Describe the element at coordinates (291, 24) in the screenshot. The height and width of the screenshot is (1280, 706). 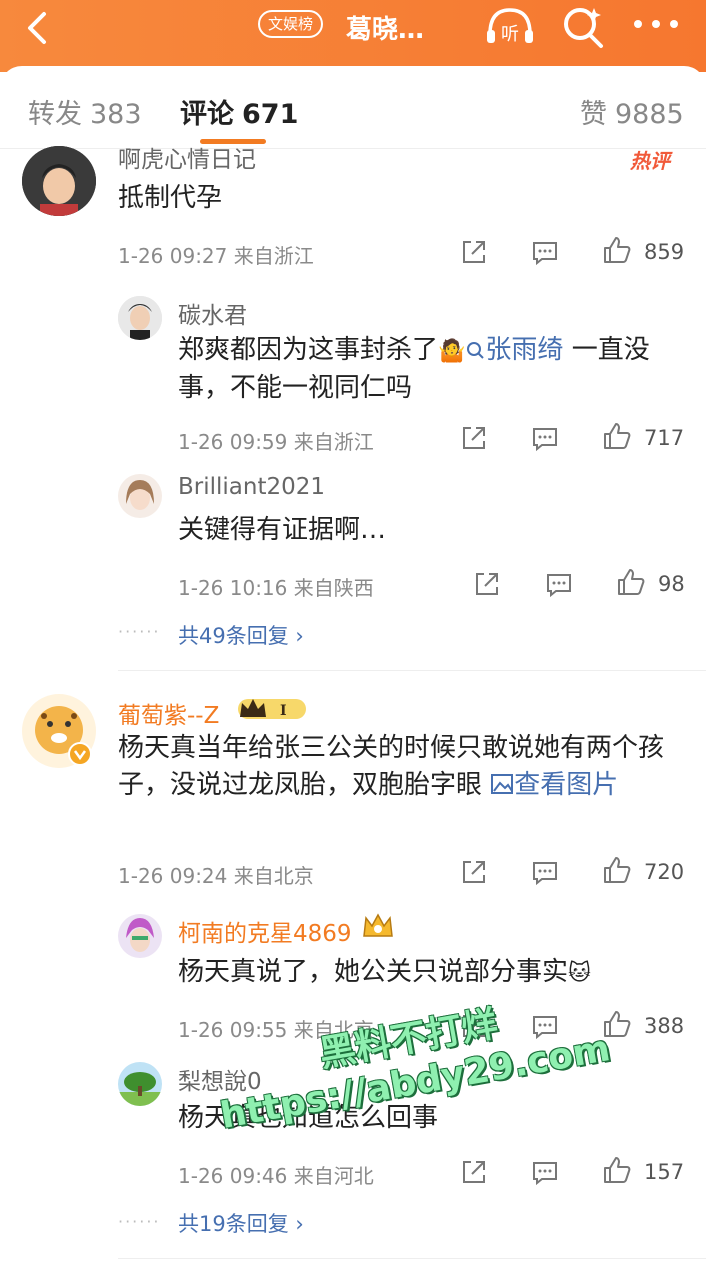
I see `hot-list-badge: 文娱榜` at that location.